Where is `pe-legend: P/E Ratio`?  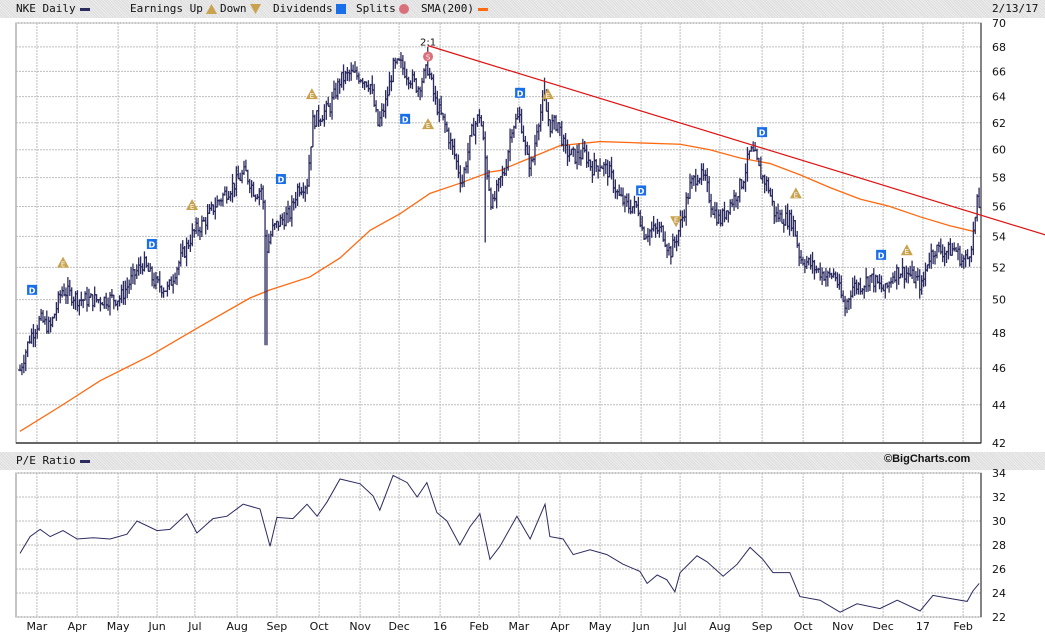 pe-legend: P/E Ratio is located at coordinates (53, 460).